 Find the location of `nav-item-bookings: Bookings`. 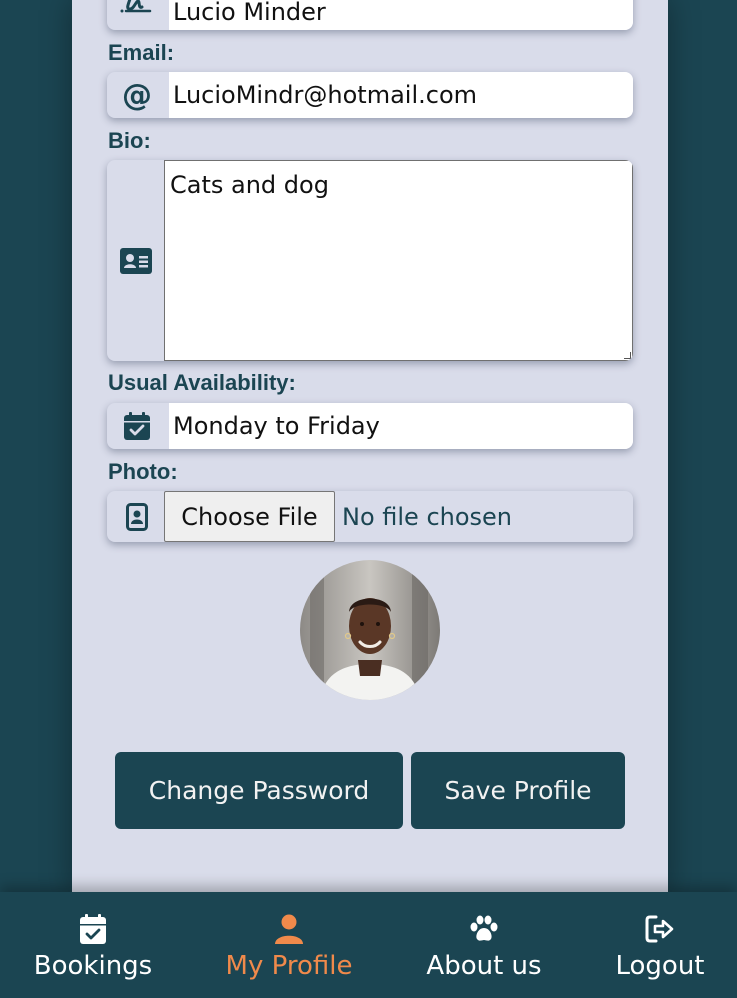

nav-item-bookings: Bookings is located at coordinates (93, 945).